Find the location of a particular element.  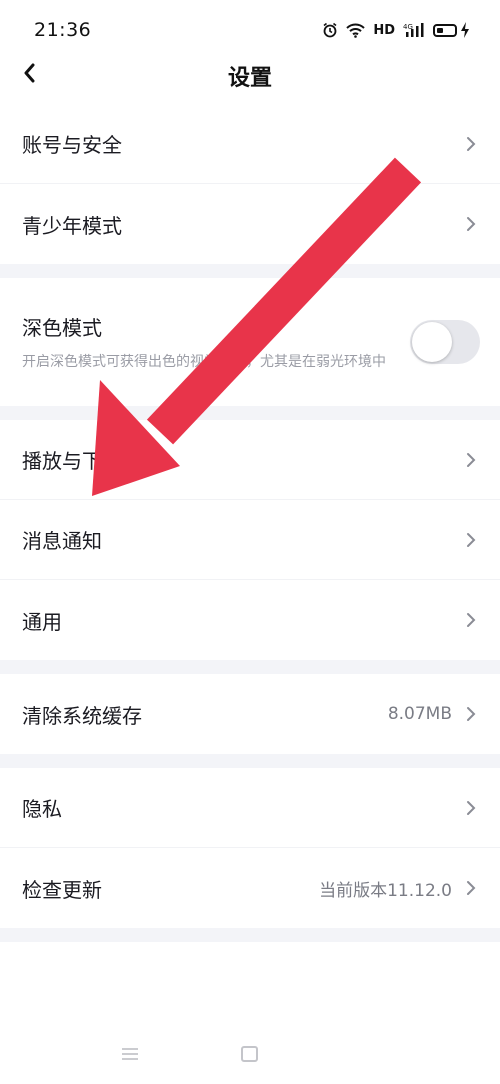

settings-item-clear-cache: 清除系统缓存 8.07MB is located at coordinates (250, 714).